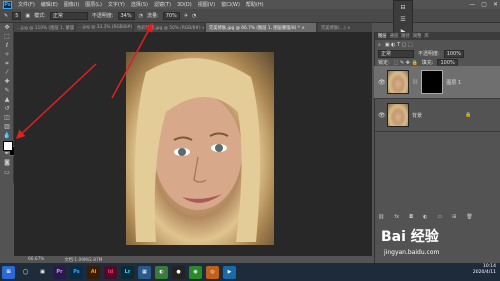 Image resolution: width=500 pixels, height=281 pixels. I want to click on search-icon: ◯, so click(25, 272).